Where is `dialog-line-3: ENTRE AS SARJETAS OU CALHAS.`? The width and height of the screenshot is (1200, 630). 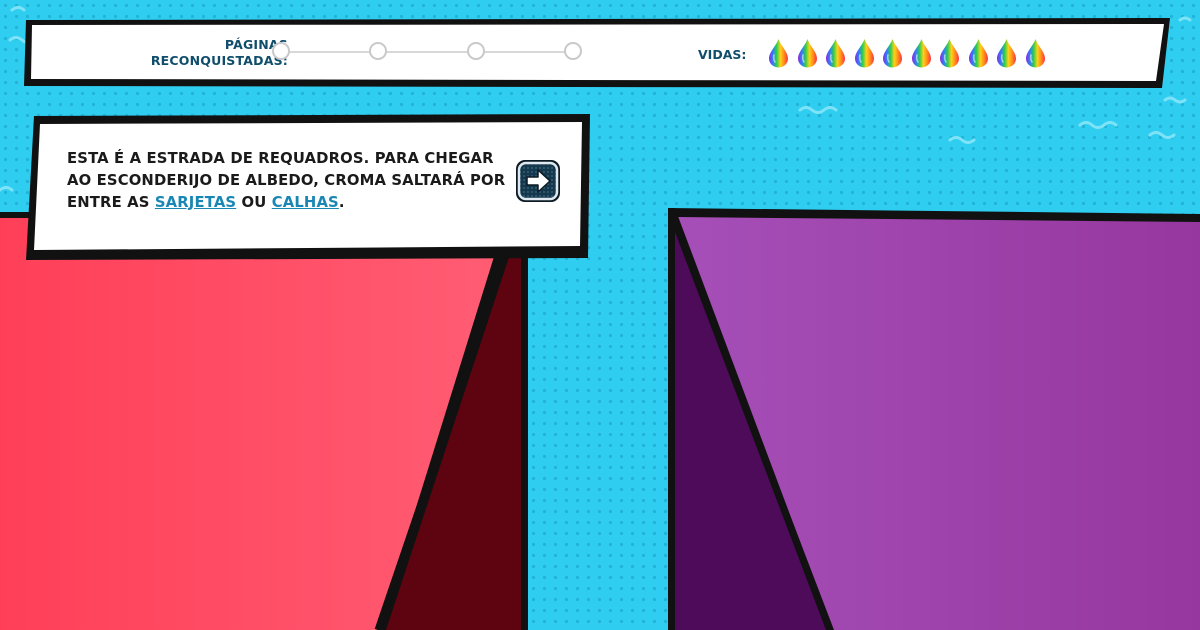
dialog-line-3: ENTRE AS SARJETAS OU CALHAS. is located at coordinates (287, 203).